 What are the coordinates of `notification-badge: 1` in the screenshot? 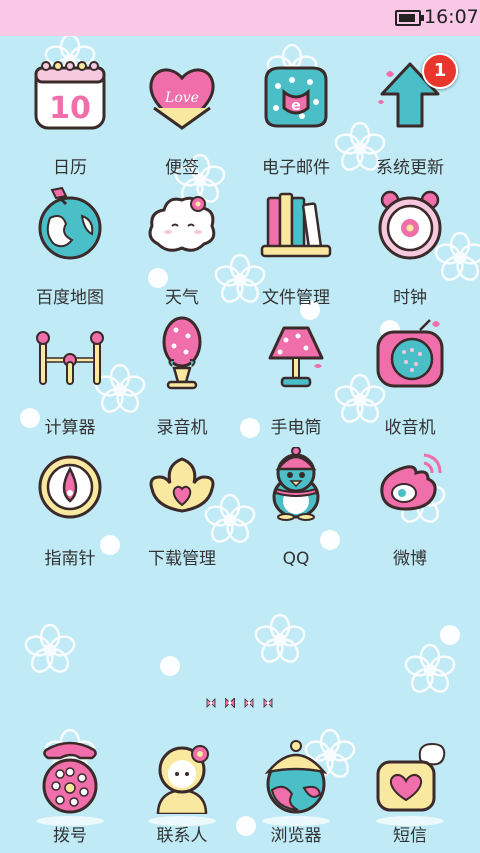 It's located at (440, 71).